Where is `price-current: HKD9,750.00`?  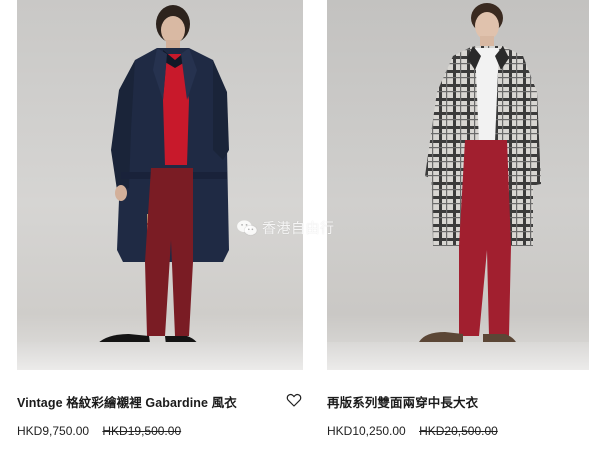
price-current: HKD9,750.00 is located at coordinates (53, 431).